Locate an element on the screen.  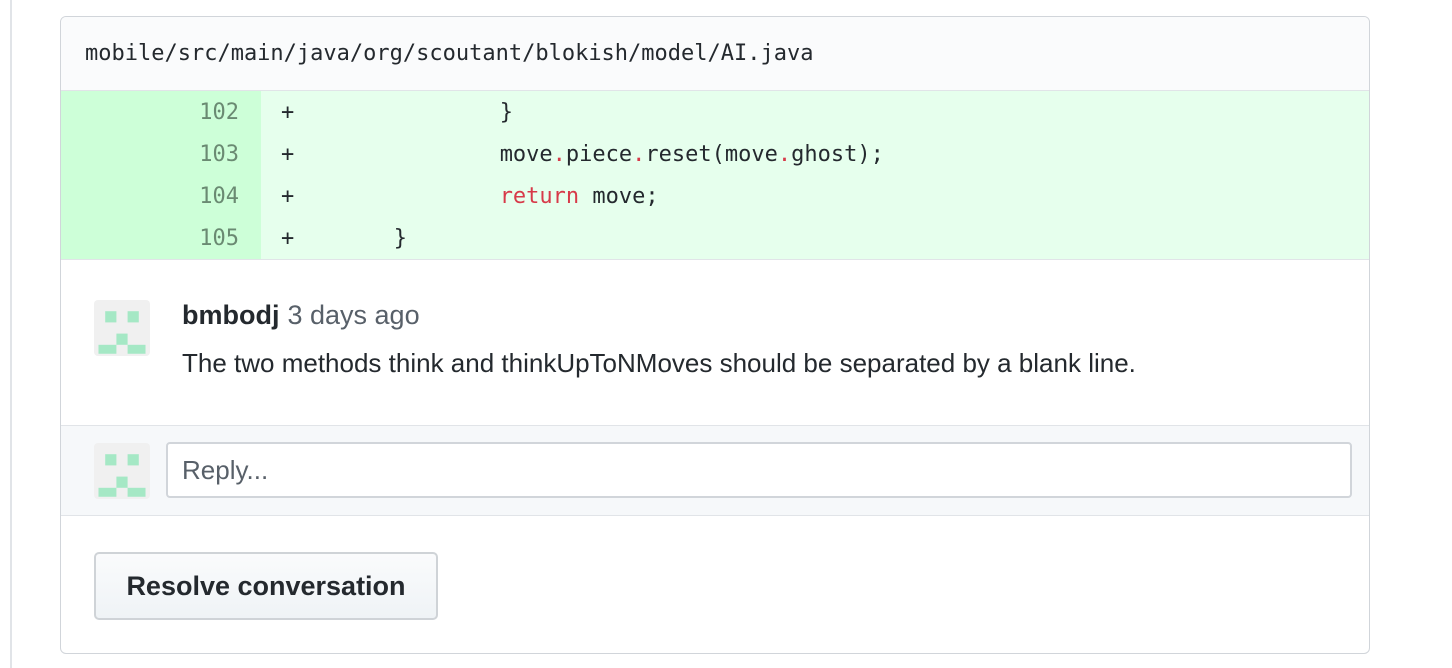
code-token: move; is located at coordinates (619, 196).